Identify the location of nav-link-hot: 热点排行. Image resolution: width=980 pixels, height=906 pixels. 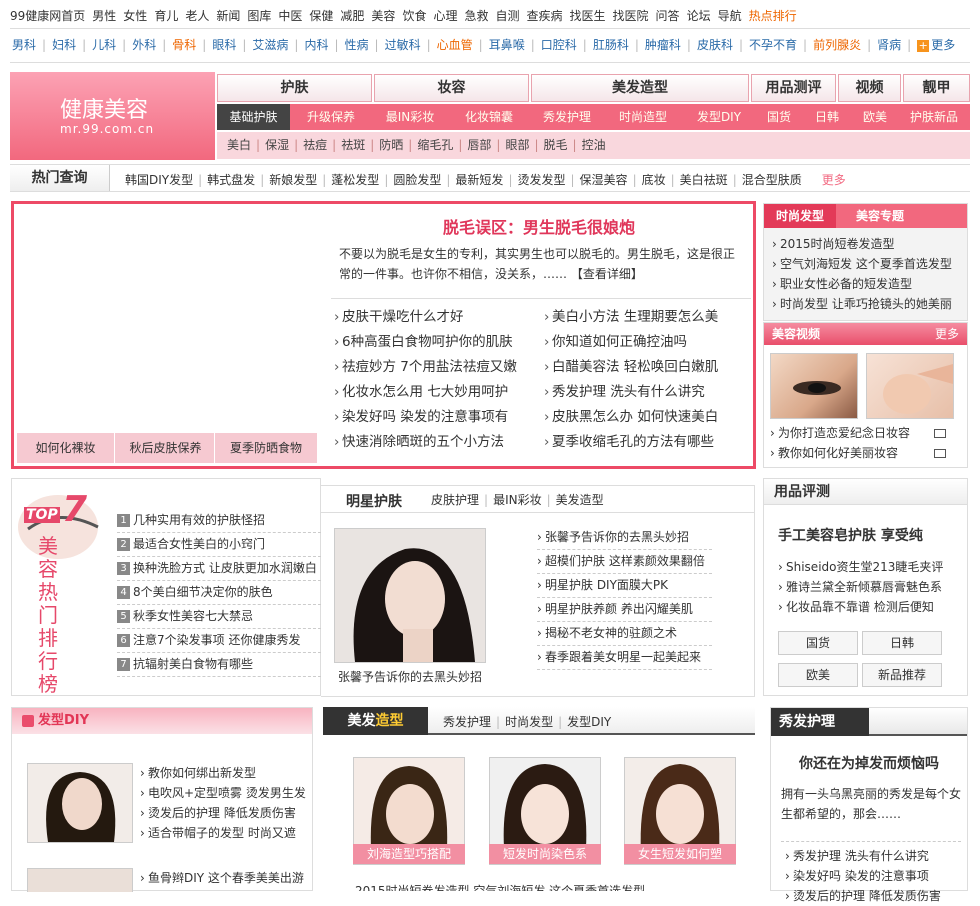
(773, 16).